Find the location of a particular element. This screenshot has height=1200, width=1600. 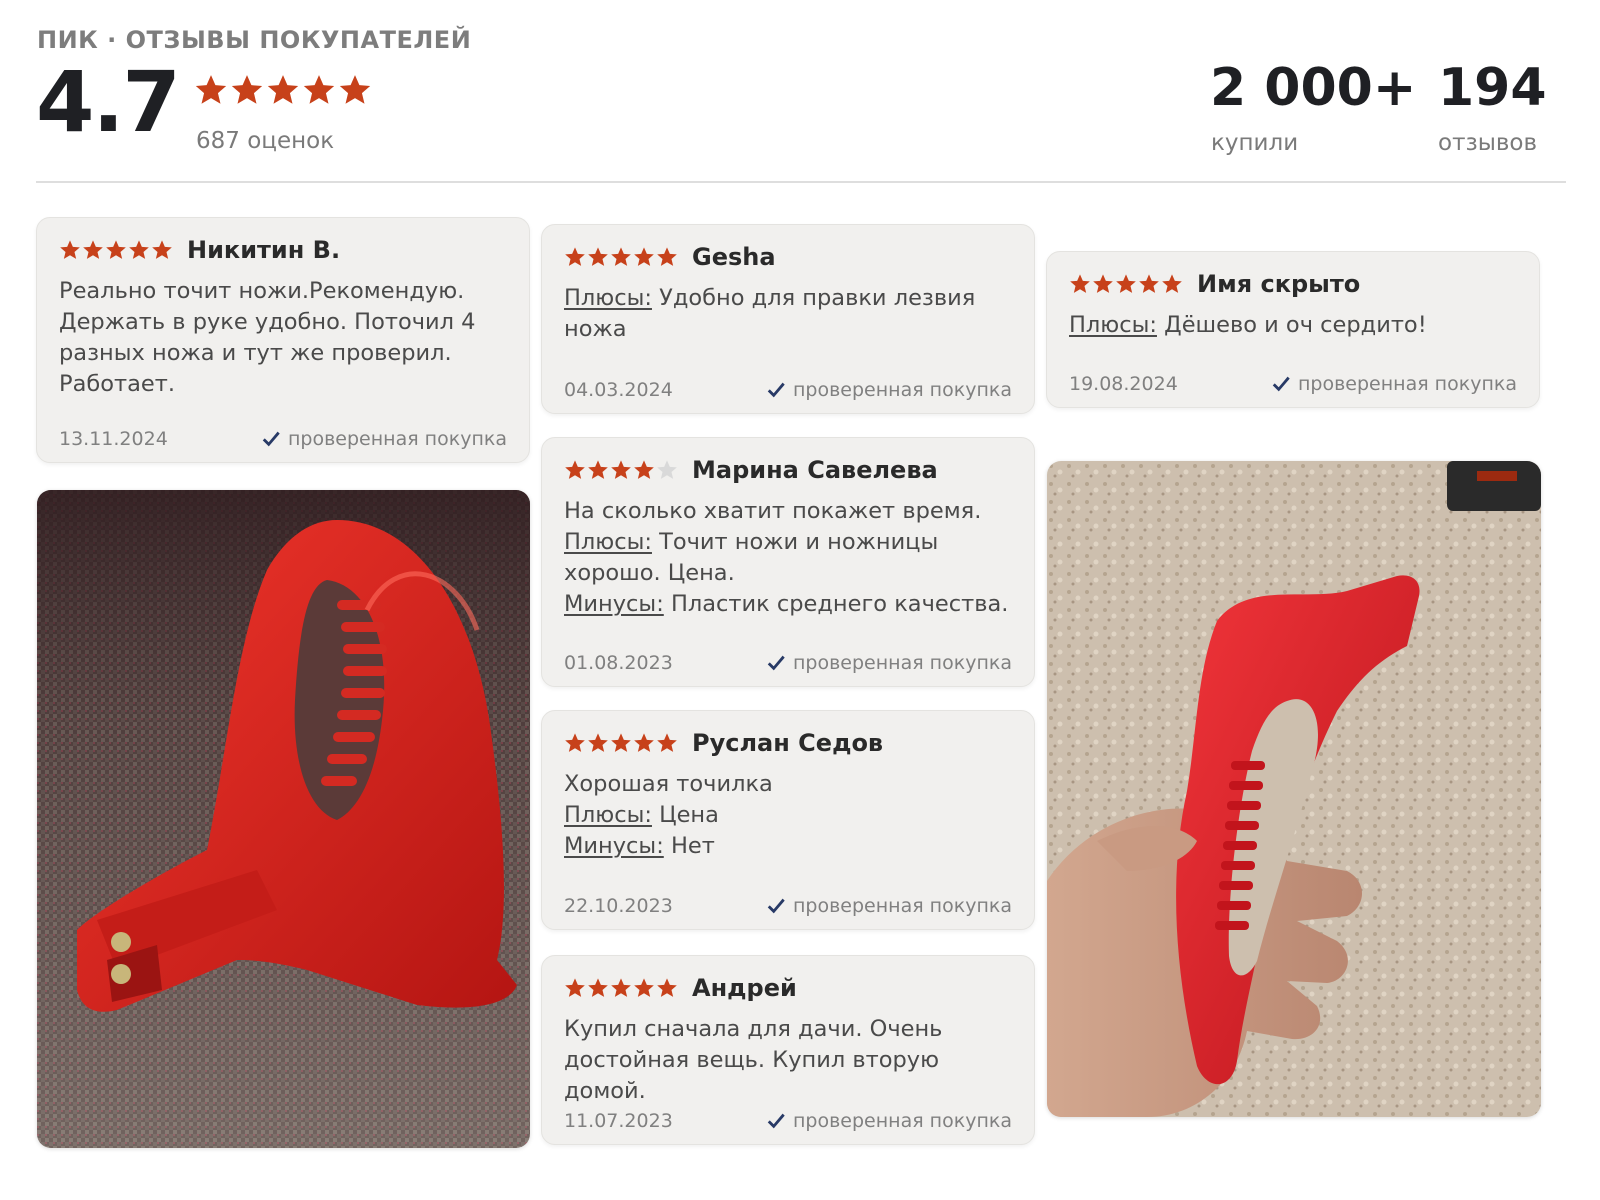

reviews-count: 194 is located at coordinates (1492, 88).